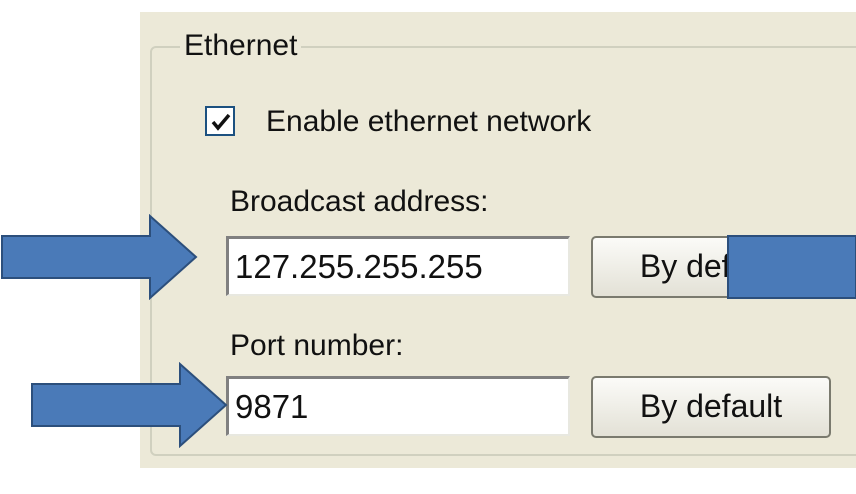  What do you see at coordinates (398, 406) in the screenshot?
I see `port-number-input` at bounding box center [398, 406].